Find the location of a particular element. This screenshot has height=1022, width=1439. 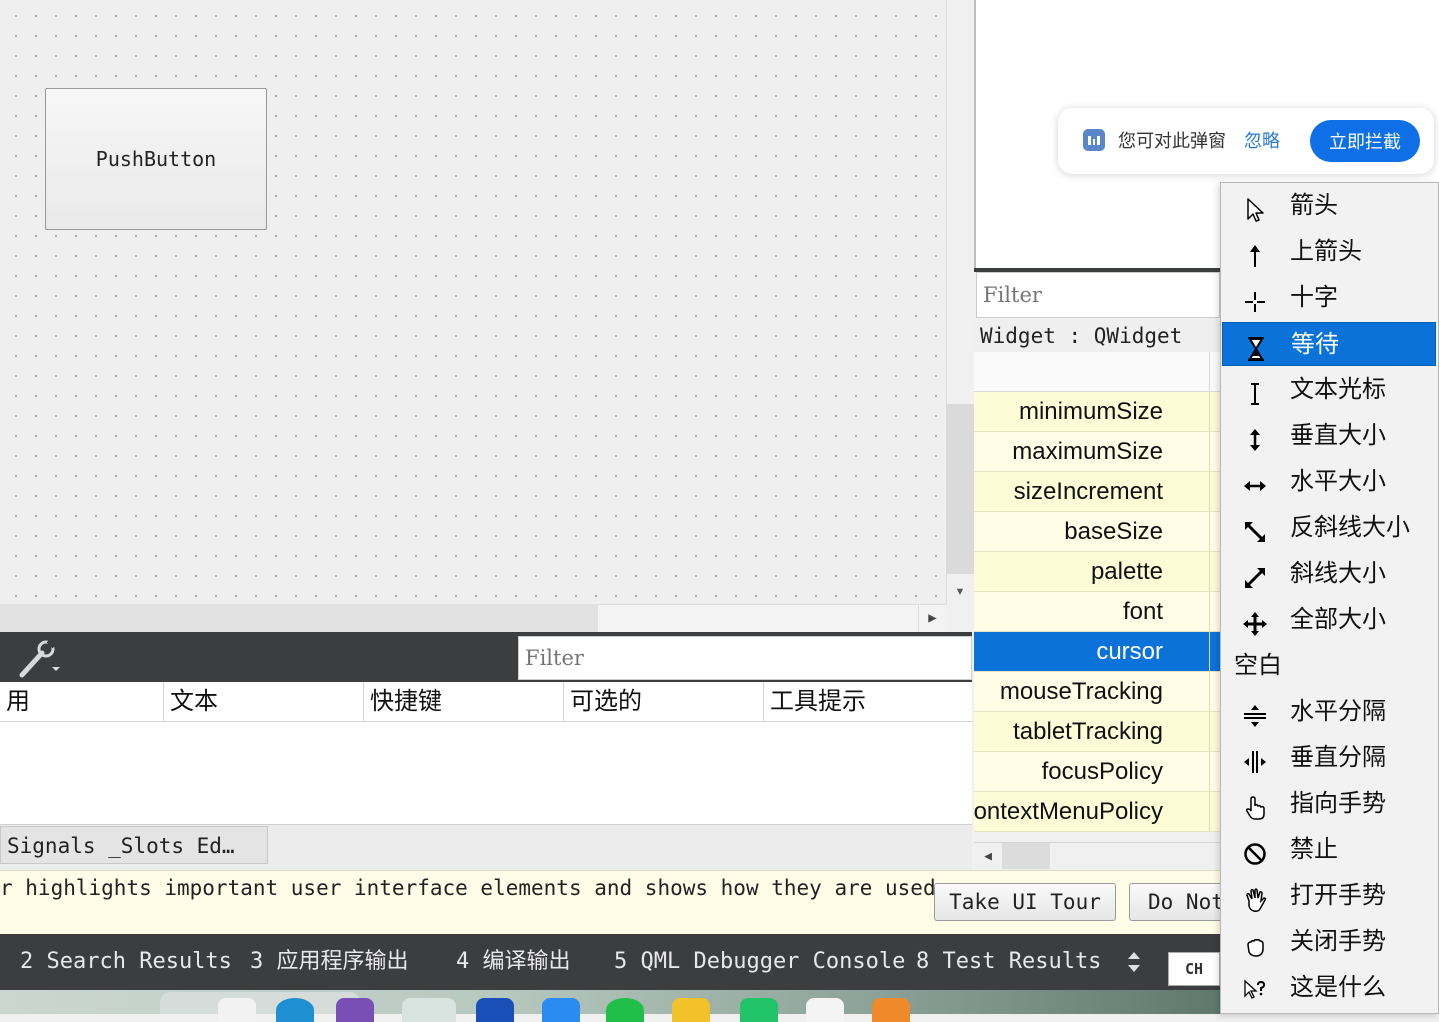

cursor-menu-item: 这是什么 is located at coordinates (1329, 988).